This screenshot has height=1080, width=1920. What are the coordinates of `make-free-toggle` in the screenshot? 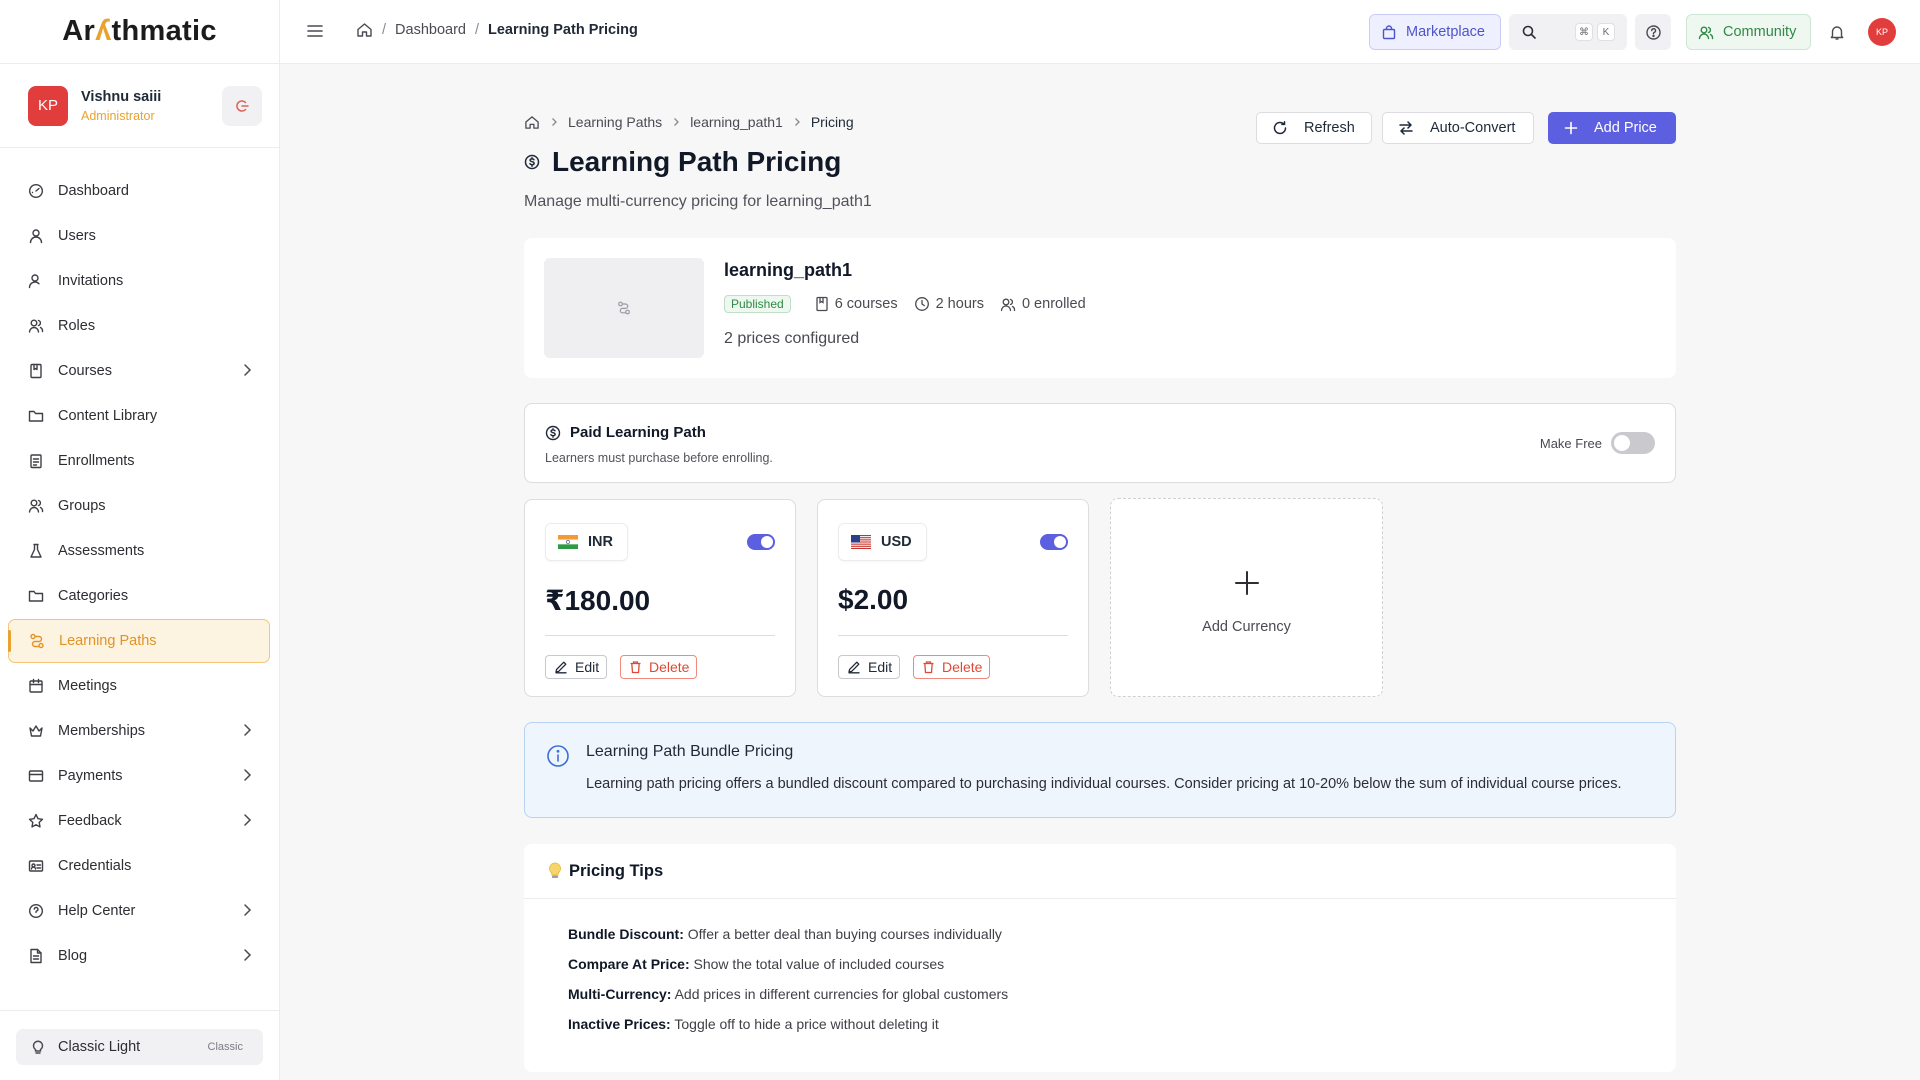 It's located at (1633, 443).